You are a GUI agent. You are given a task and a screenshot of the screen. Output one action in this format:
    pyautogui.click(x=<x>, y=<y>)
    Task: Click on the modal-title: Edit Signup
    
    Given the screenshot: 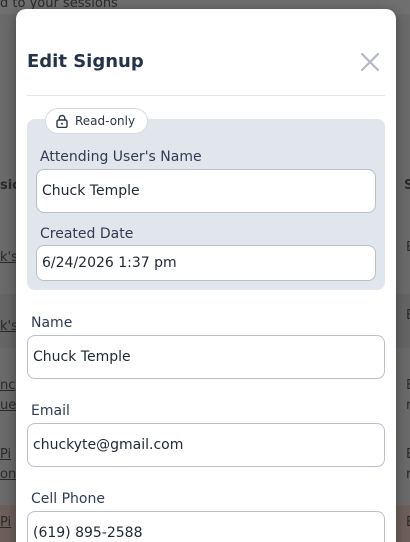 What is the action you would take?
    pyautogui.click(x=85, y=61)
    